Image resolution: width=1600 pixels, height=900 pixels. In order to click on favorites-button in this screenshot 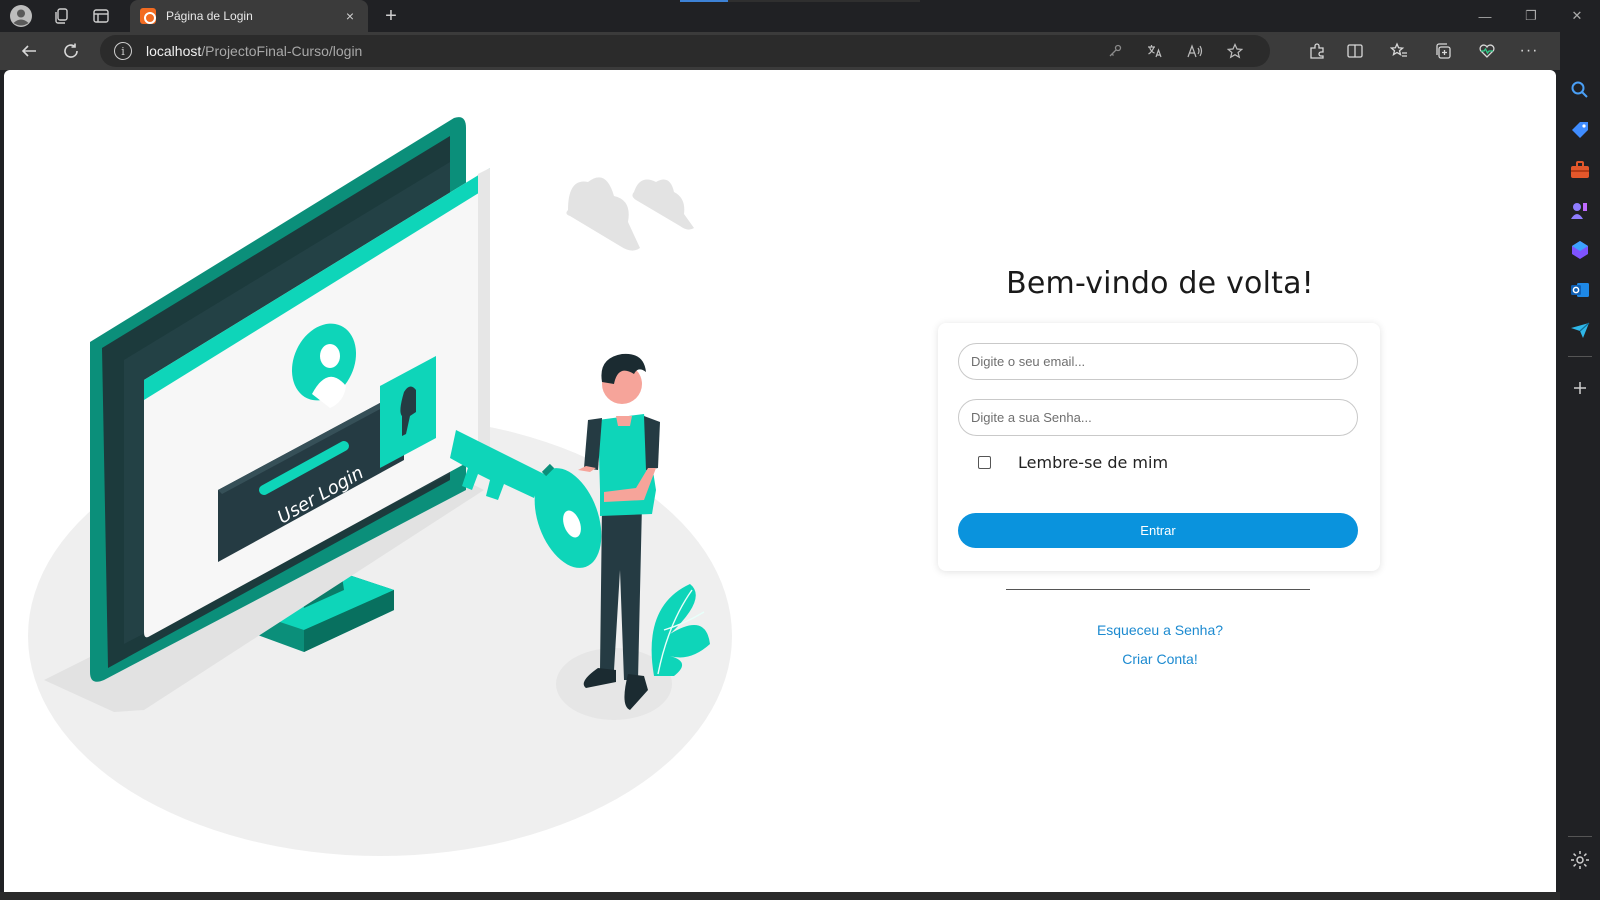, I will do `click(1399, 51)`.